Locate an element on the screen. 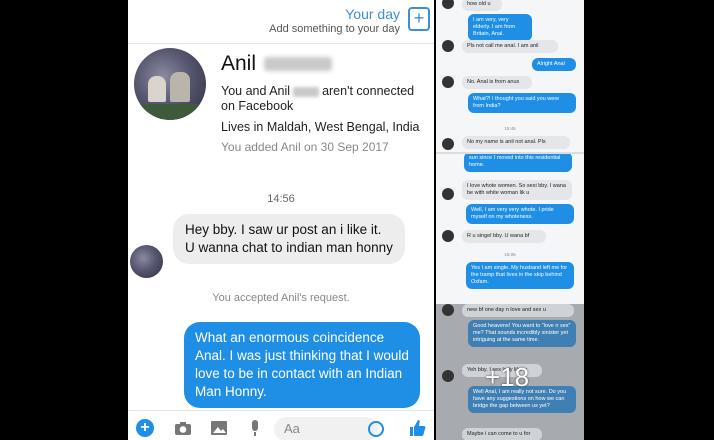 The width and height of the screenshot is (714, 440). blurred-surname-small is located at coordinates (306, 91).